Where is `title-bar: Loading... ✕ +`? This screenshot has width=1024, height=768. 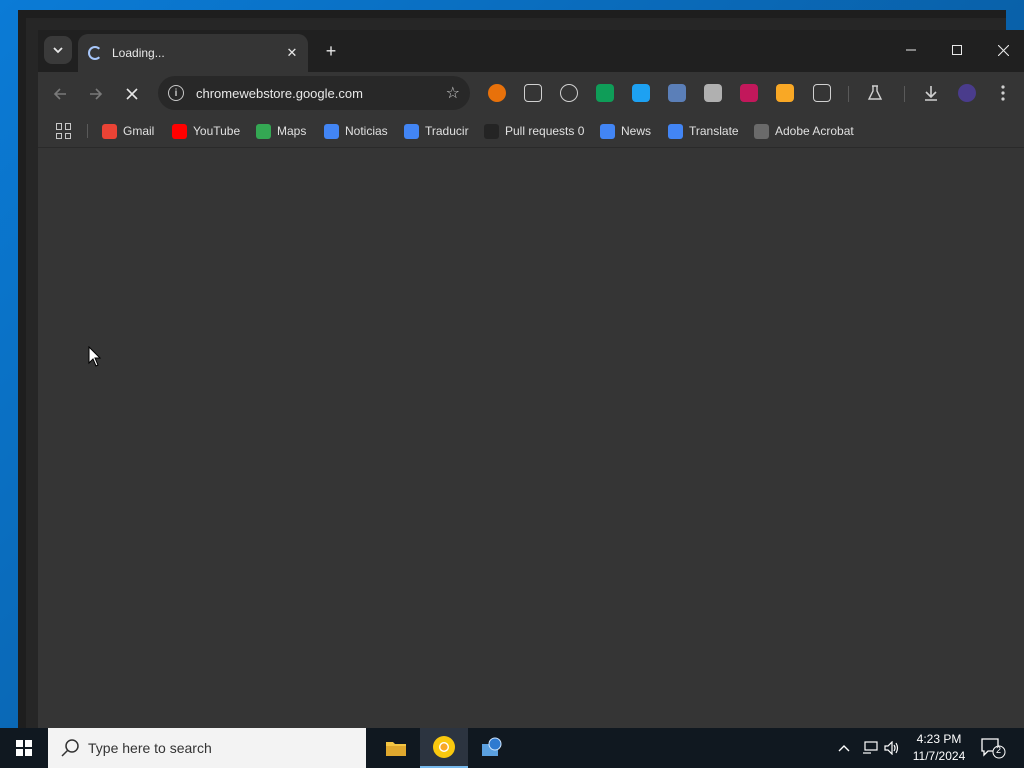
title-bar: Loading... ✕ + is located at coordinates (531, 51).